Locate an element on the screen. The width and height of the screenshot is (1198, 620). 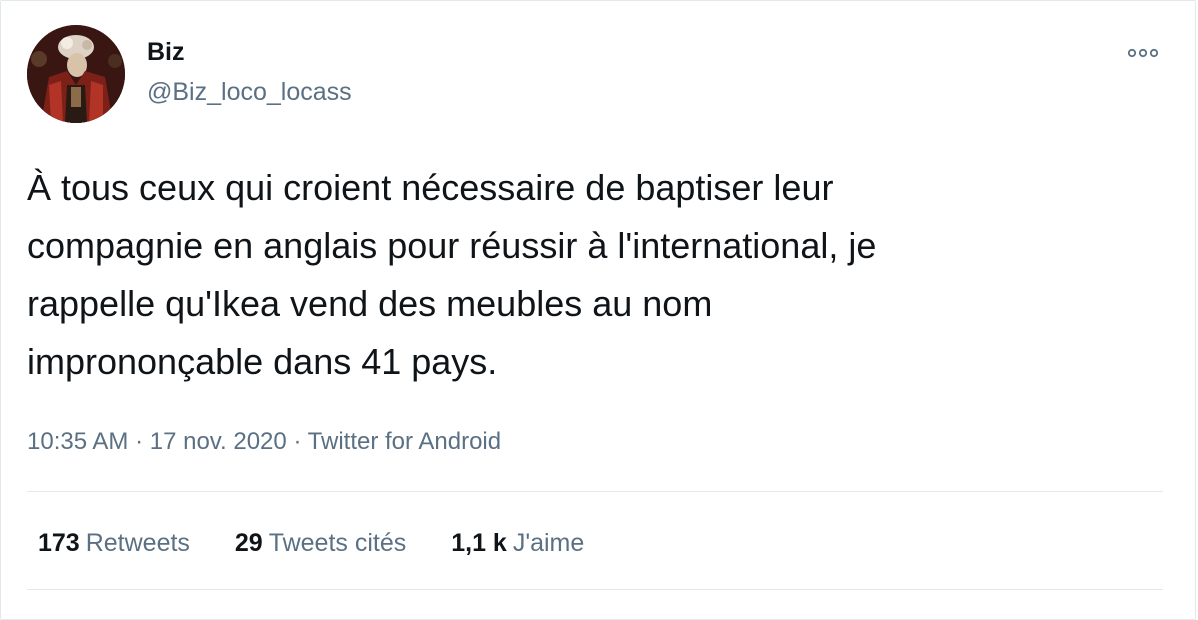
retweets-count: 173 is located at coordinates (59, 543).